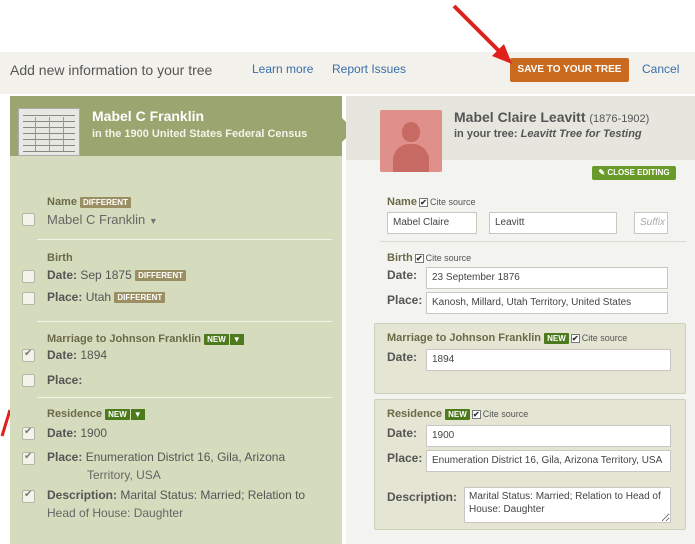 This screenshot has width=695, height=544. What do you see at coordinates (548, 360) in the screenshot?
I see `marriage-date-input: 1894` at bounding box center [548, 360].